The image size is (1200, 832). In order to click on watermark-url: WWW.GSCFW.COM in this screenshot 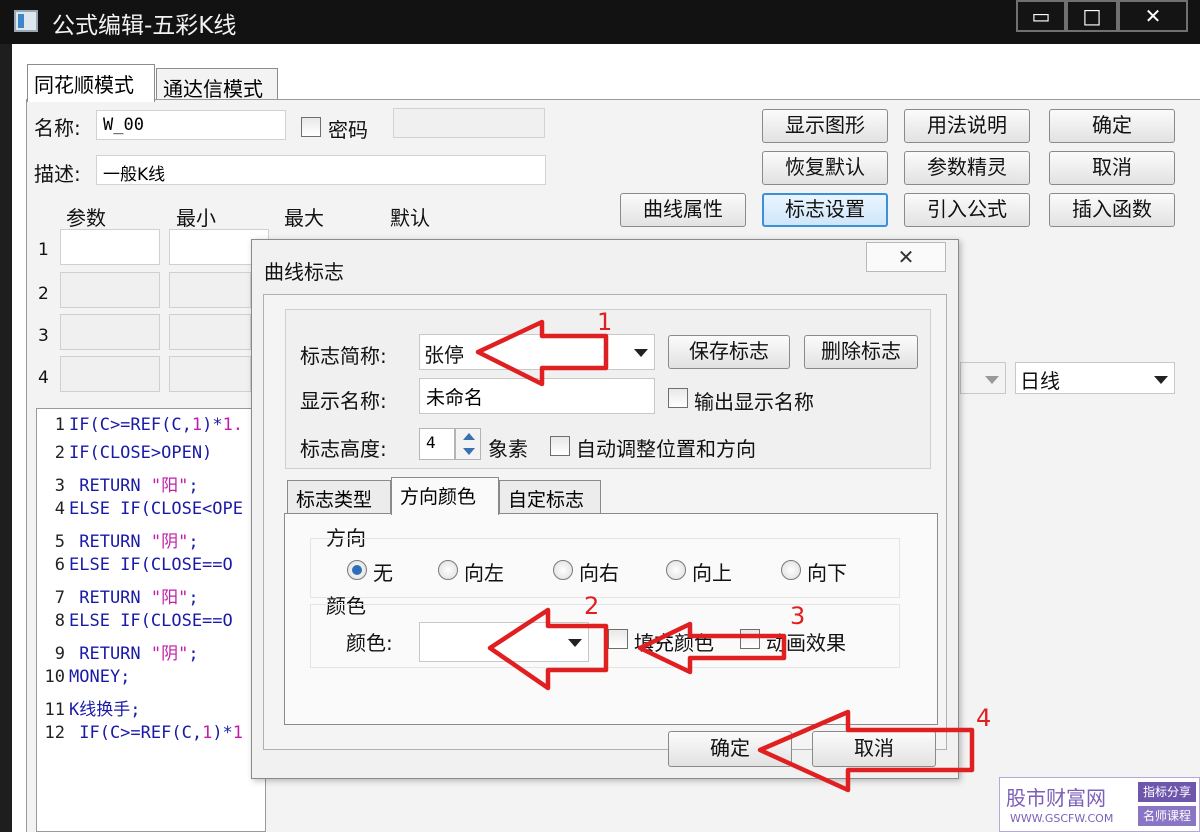, I will do `click(1062, 818)`.